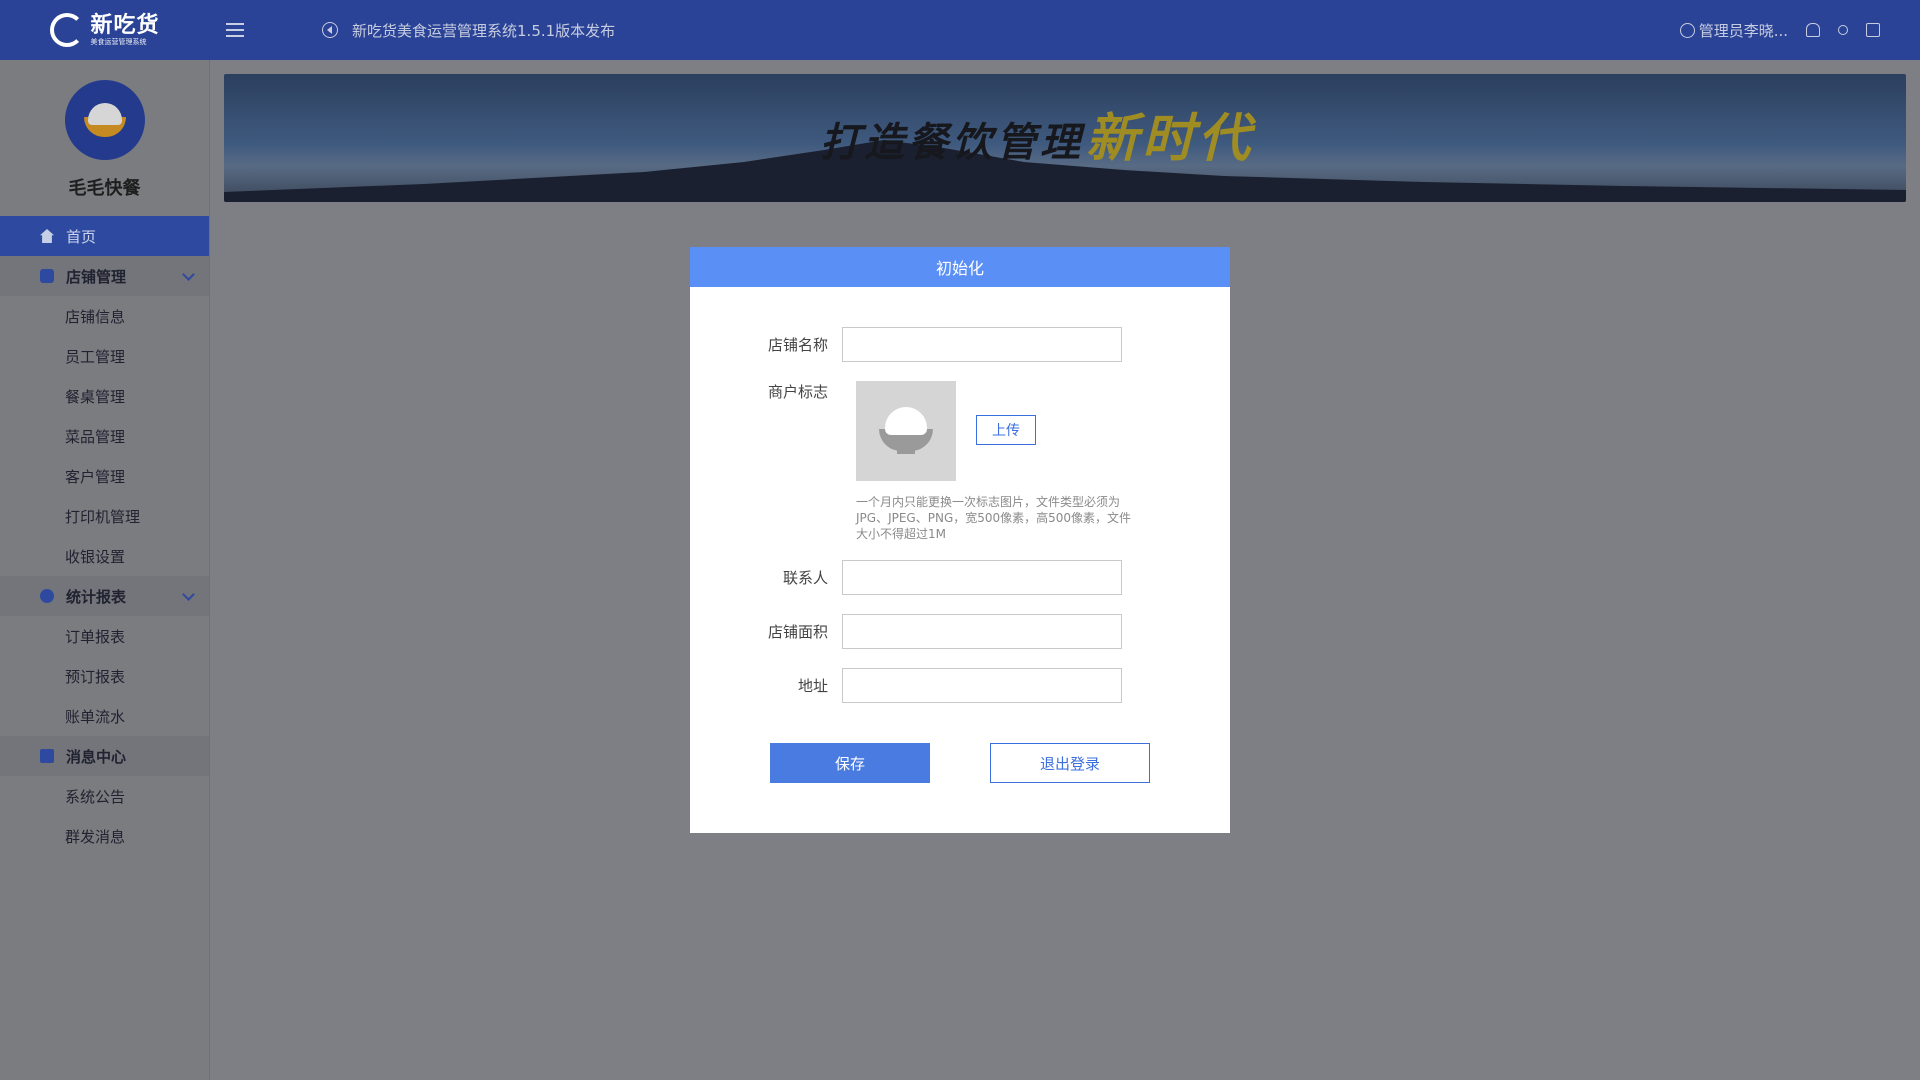  I want to click on address-row: 地址, so click(906, 685).